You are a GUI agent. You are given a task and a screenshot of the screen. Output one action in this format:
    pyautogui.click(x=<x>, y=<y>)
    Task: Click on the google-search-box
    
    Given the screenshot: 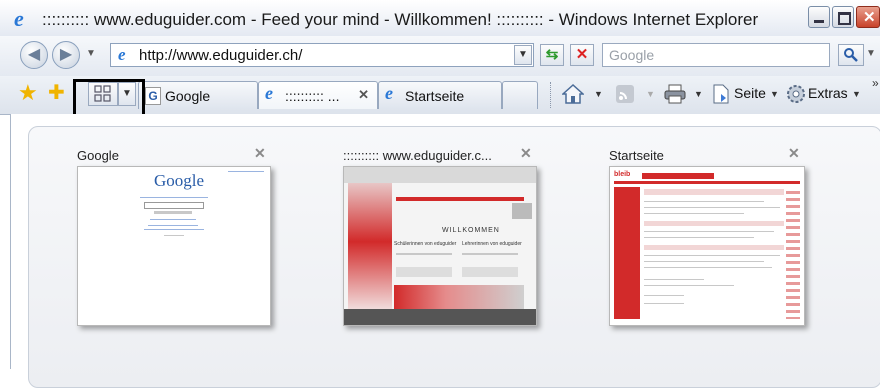 What is the action you would take?
    pyautogui.click(x=174, y=205)
    